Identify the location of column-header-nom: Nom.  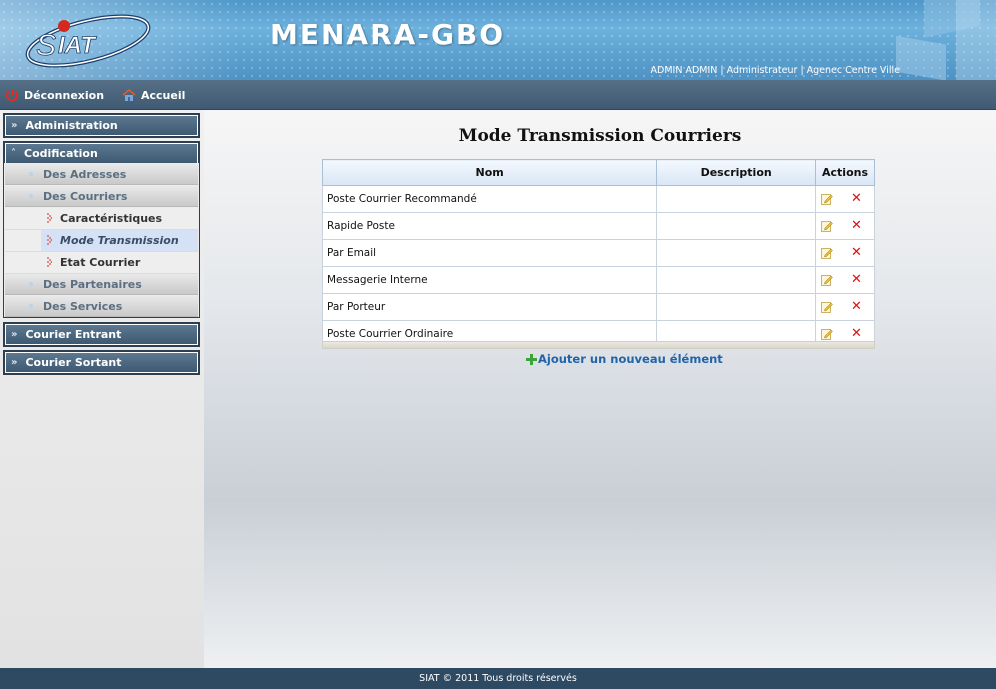
(489, 172).